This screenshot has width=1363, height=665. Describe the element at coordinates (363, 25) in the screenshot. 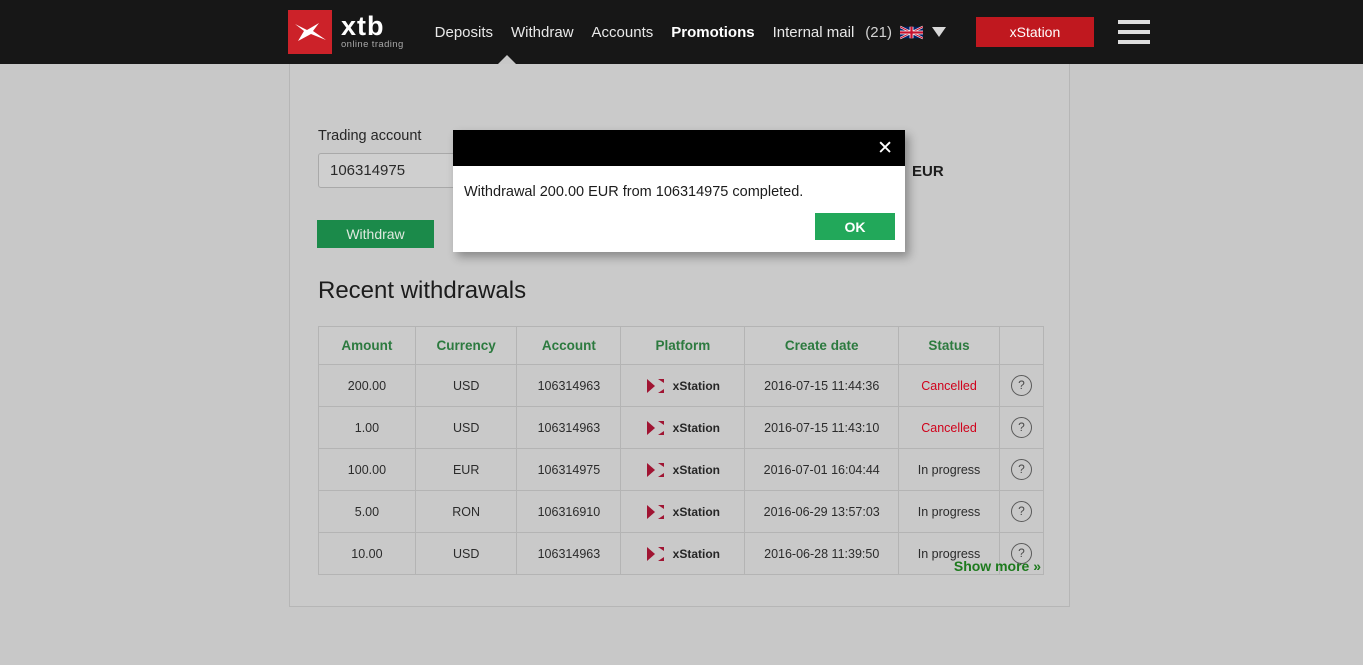

I see `xtb-logo-word: xtb` at that location.